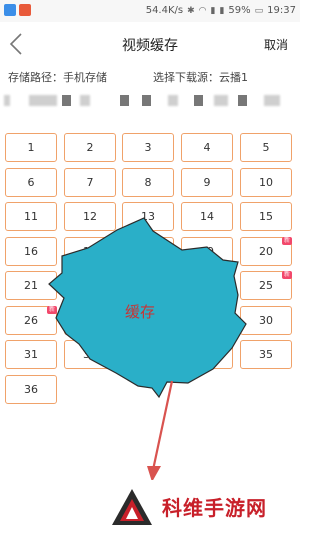 This screenshot has width=320, height=533. What do you see at coordinates (162, 425) in the screenshot?
I see `arrow-line` at bounding box center [162, 425].